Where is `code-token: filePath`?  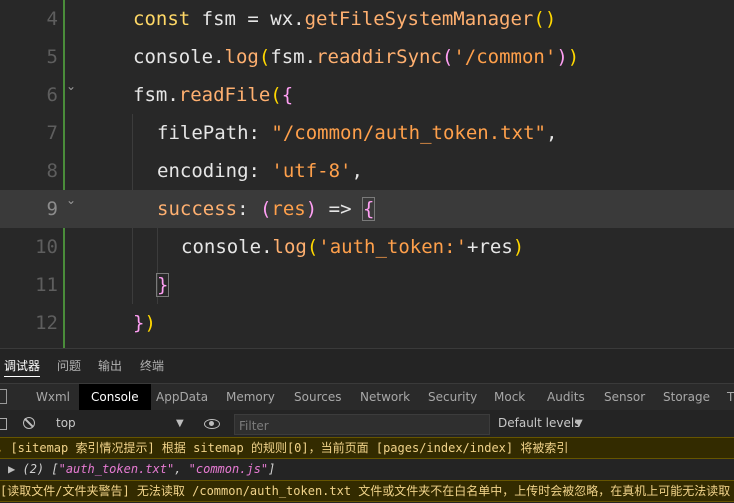 code-token: filePath is located at coordinates (203, 133).